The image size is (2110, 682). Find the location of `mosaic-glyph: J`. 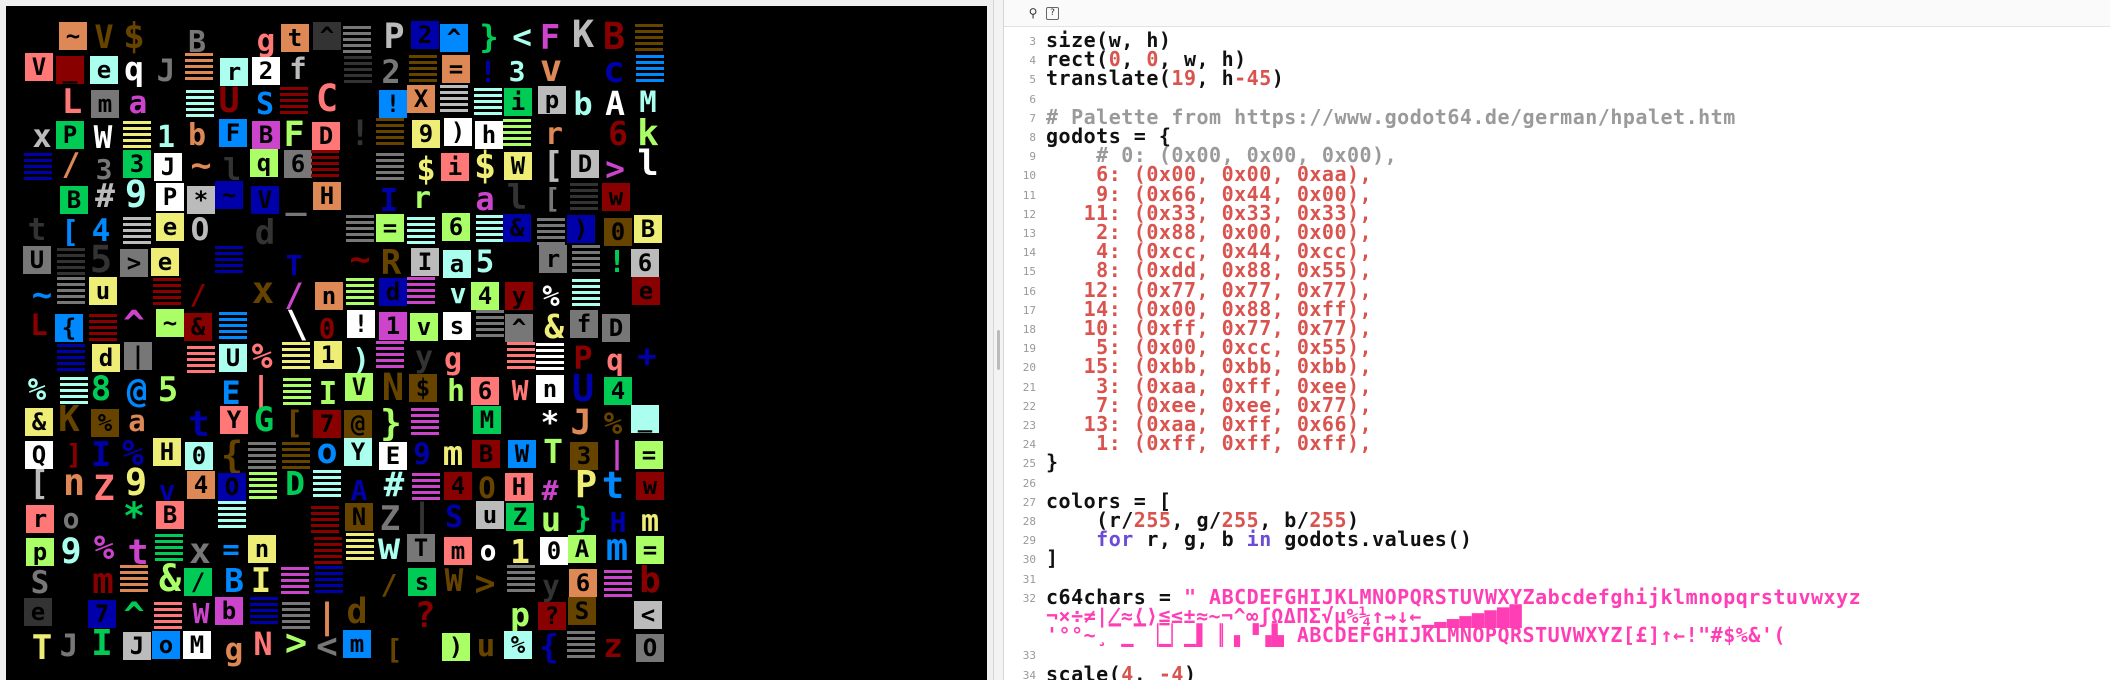

mosaic-glyph: J is located at coordinates (168, 167).